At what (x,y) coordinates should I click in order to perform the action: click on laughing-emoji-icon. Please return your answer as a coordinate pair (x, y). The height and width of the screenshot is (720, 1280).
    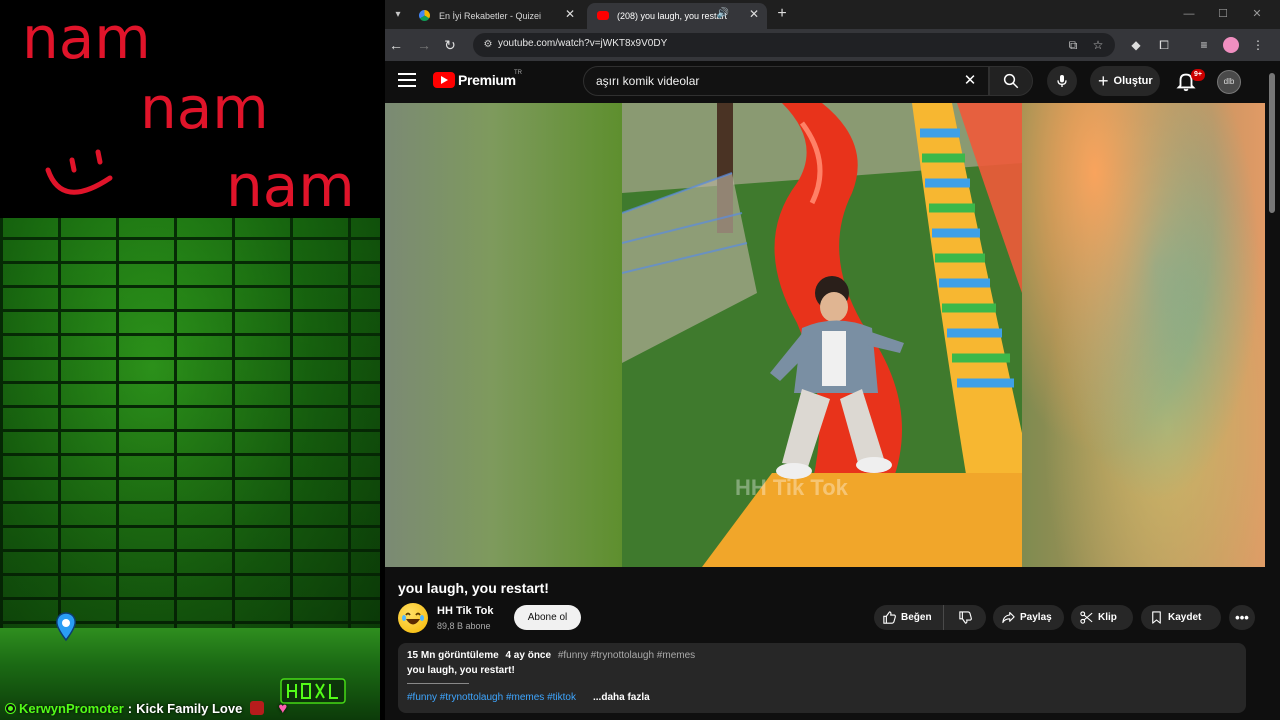
    Looking at the image, I should click on (413, 618).